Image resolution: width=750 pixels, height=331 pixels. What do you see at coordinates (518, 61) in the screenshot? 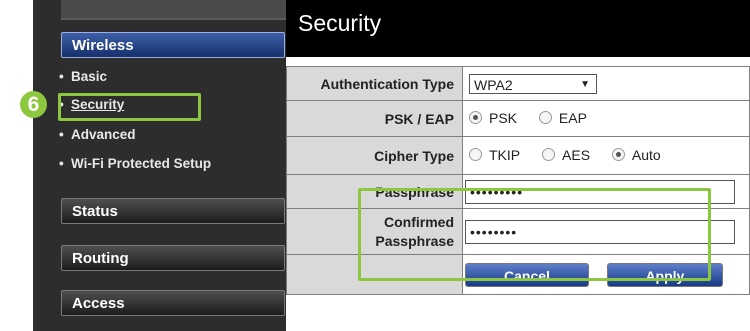
I see `header-spacer` at bounding box center [518, 61].